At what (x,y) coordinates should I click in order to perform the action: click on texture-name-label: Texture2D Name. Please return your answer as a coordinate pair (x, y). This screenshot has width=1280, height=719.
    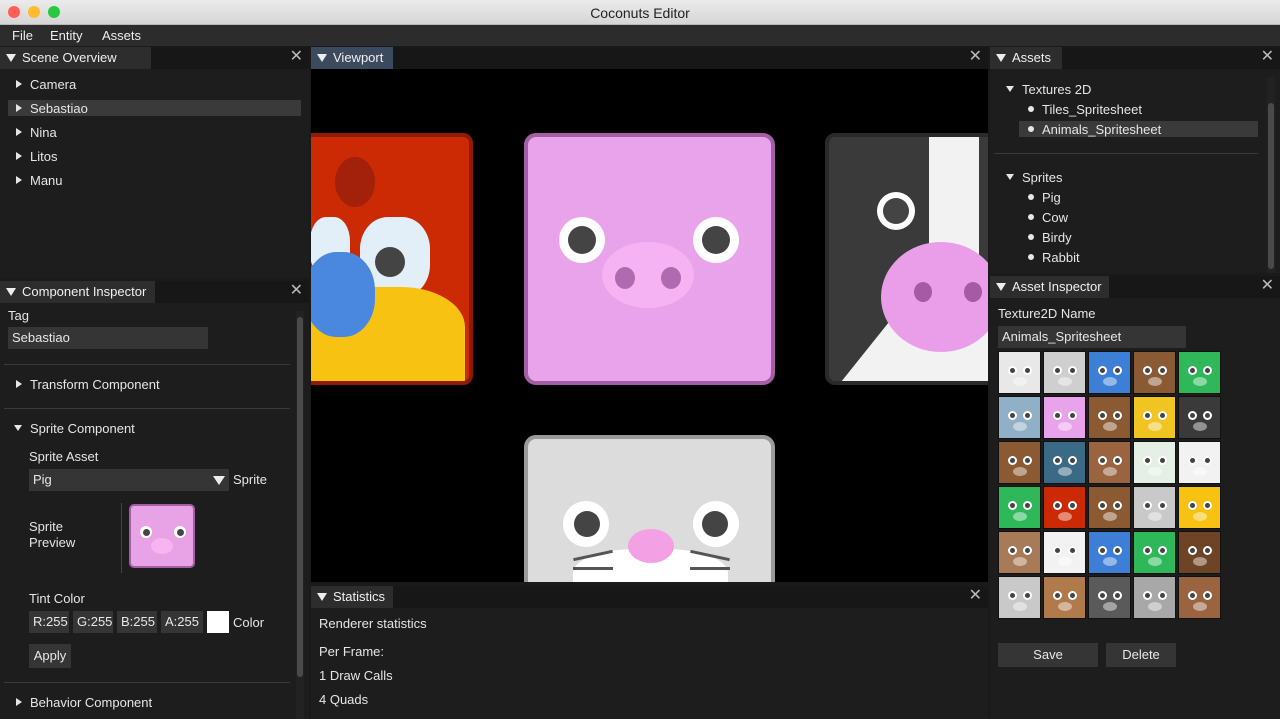
    Looking at the image, I should click on (1047, 313).